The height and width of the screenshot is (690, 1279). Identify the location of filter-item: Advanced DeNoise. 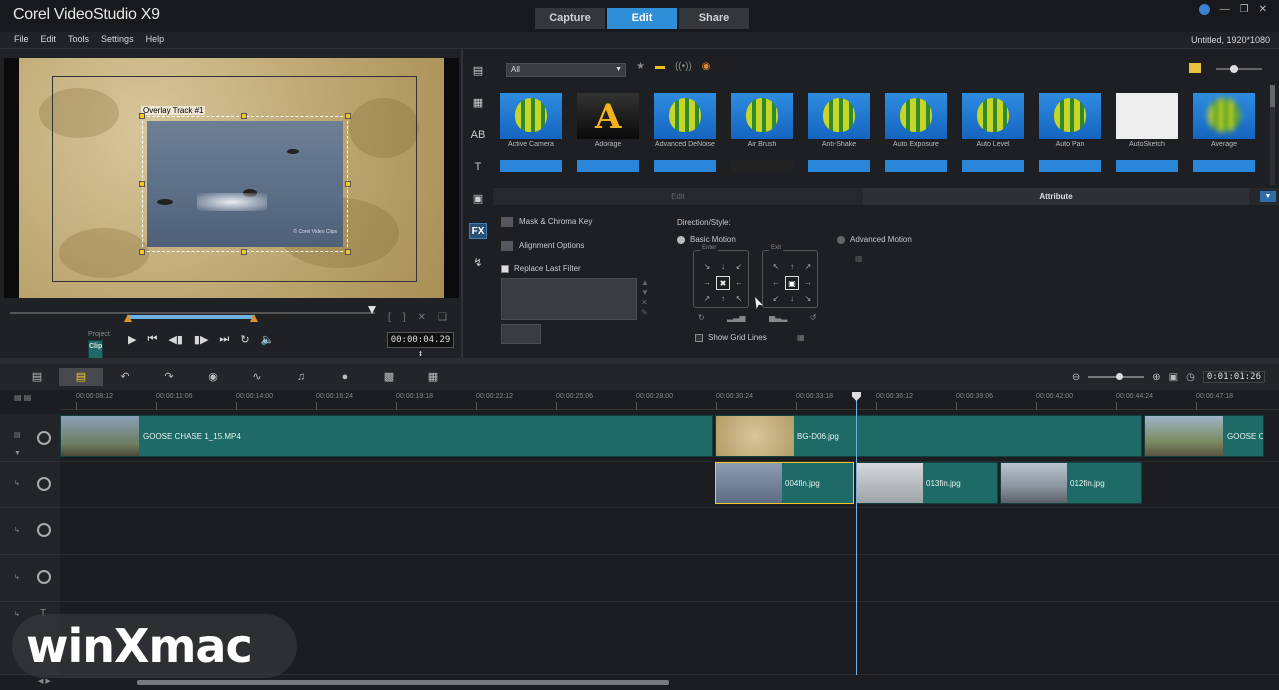
(685, 120).